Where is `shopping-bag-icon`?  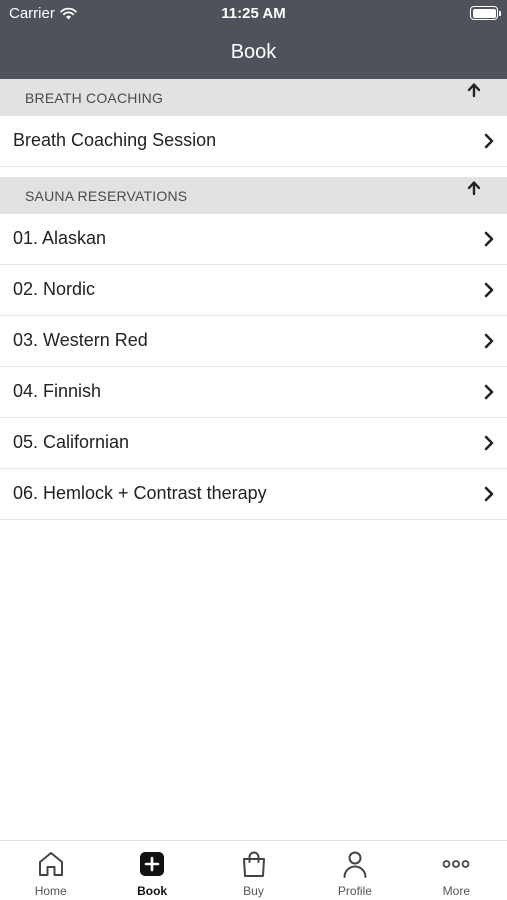
shopping-bag-icon is located at coordinates (253, 864).